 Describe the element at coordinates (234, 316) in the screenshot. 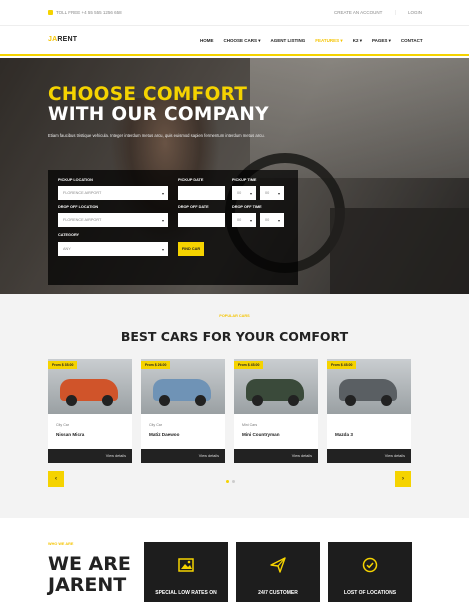

I see `section-eyebrow: POPULAR CARS` at that location.